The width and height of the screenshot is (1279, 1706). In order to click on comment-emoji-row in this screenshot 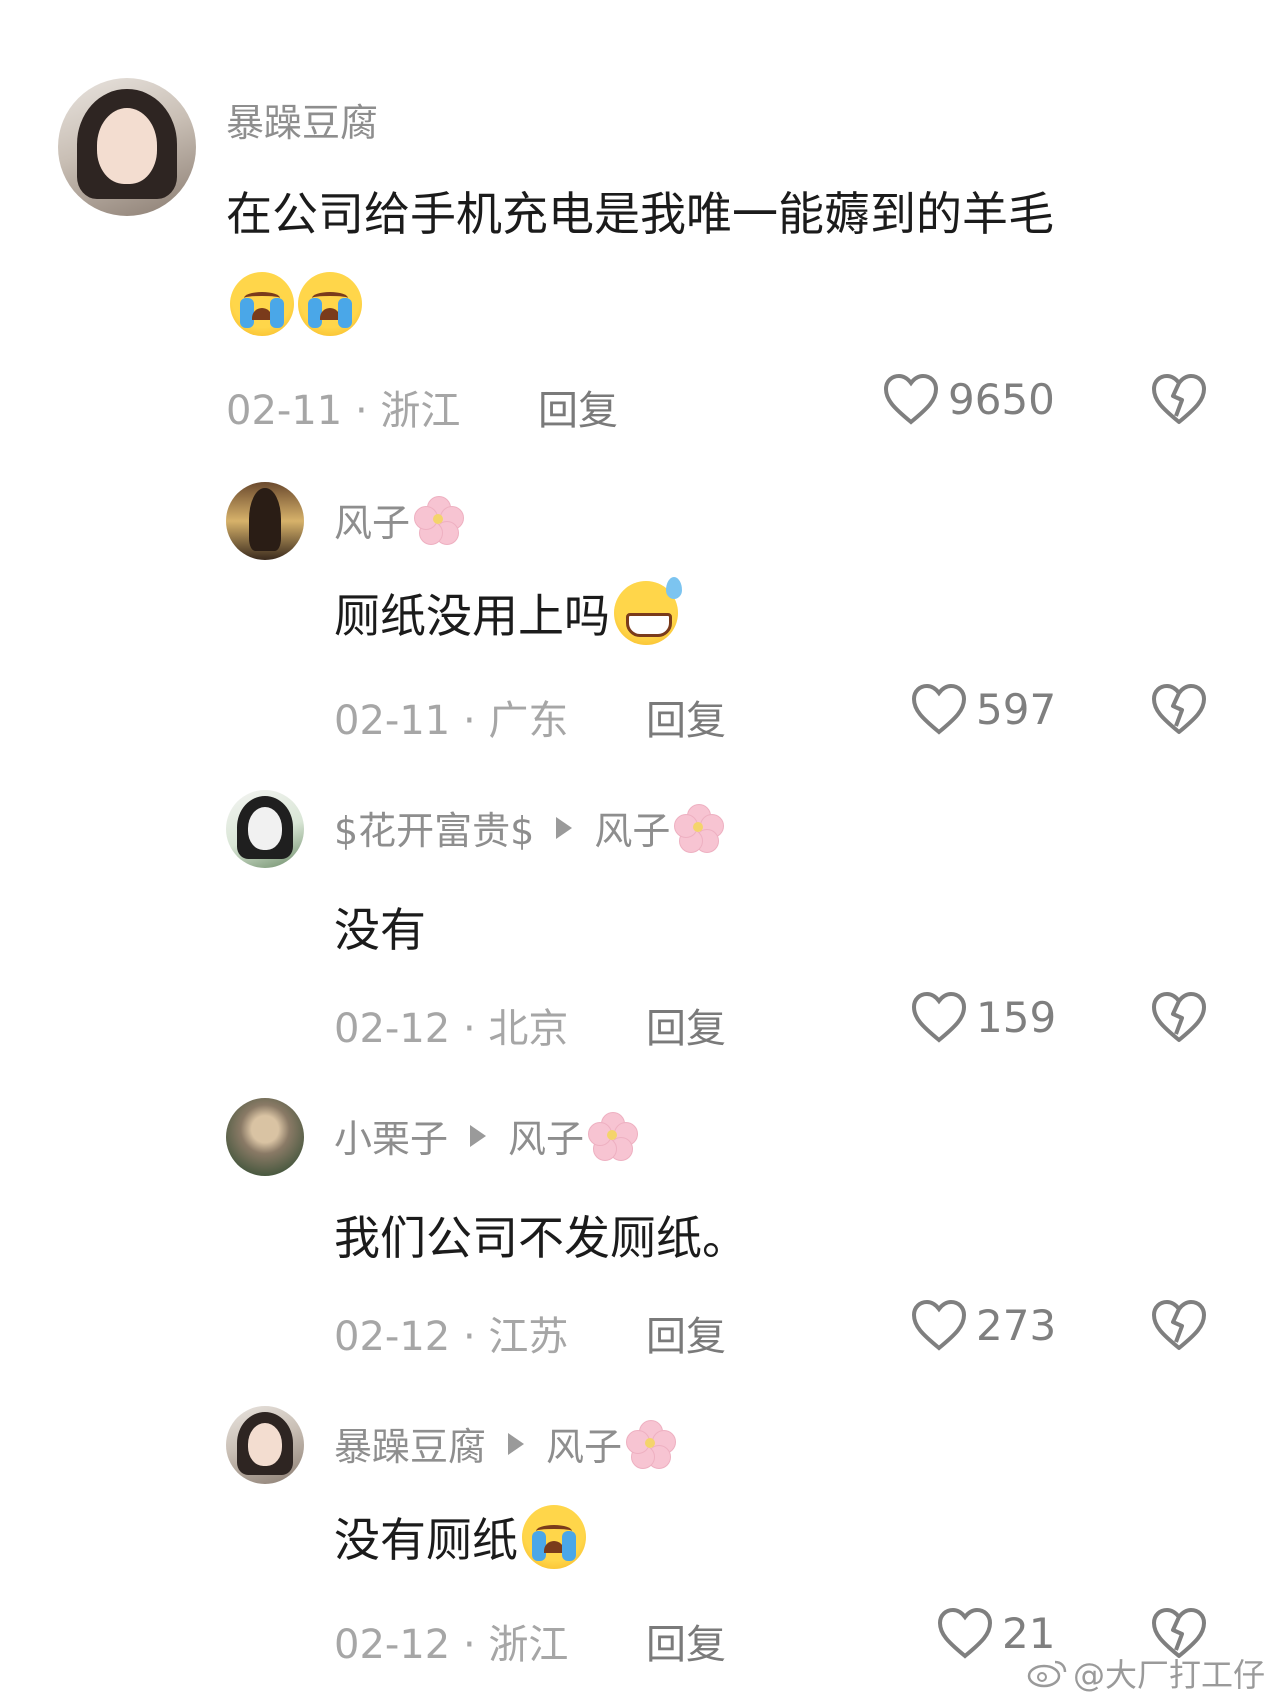, I will do `click(294, 304)`.